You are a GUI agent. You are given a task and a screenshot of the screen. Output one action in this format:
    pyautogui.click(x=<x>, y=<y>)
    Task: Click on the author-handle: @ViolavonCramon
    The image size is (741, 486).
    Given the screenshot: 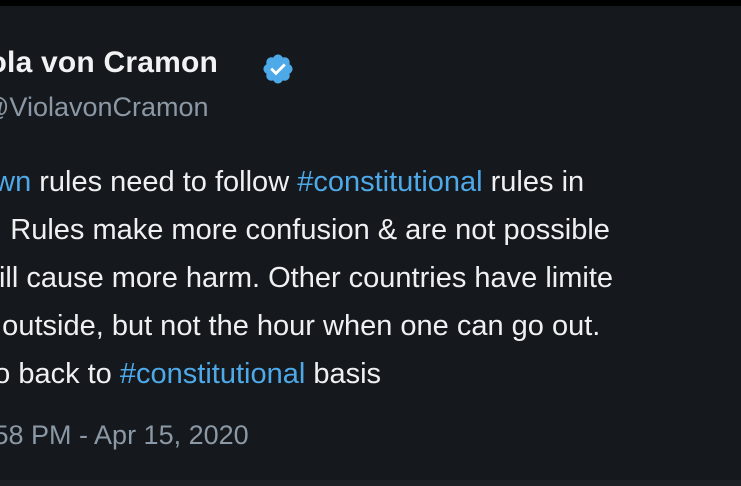 What is the action you would take?
    pyautogui.click(x=104, y=107)
    